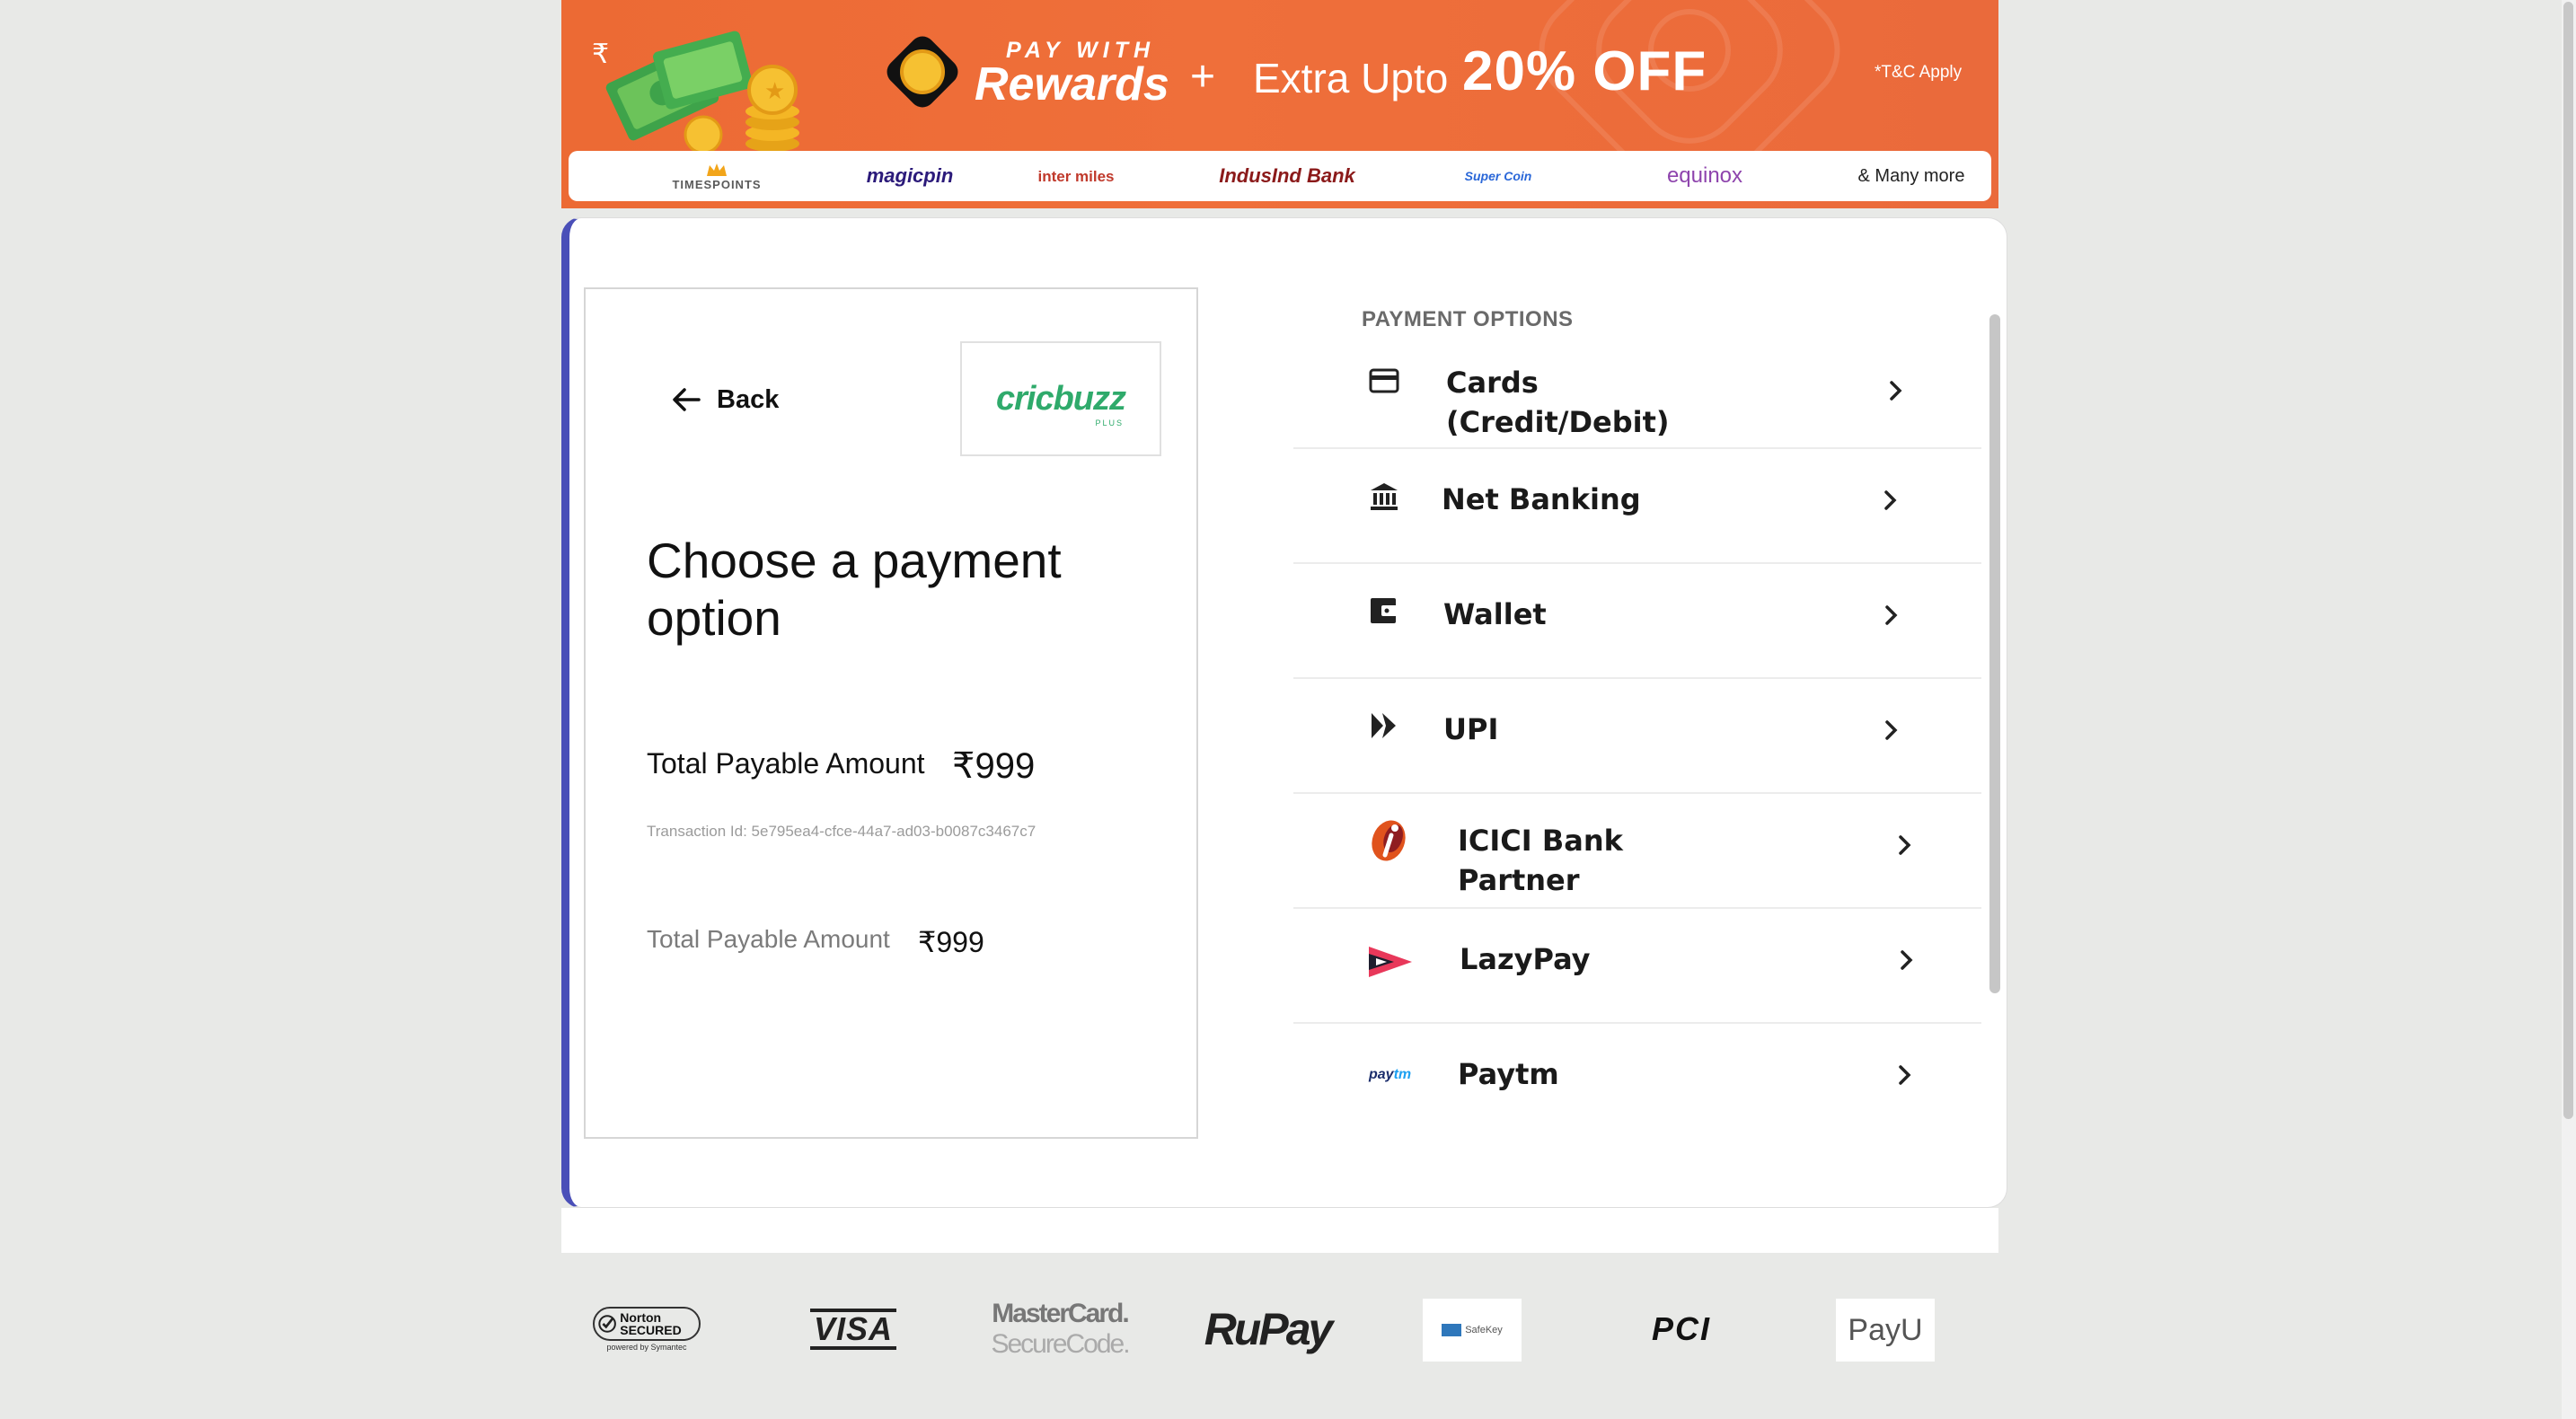 This screenshot has width=2576, height=1419. What do you see at coordinates (1452, 1330) in the screenshot?
I see `amex-logo-icon` at bounding box center [1452, 1330].